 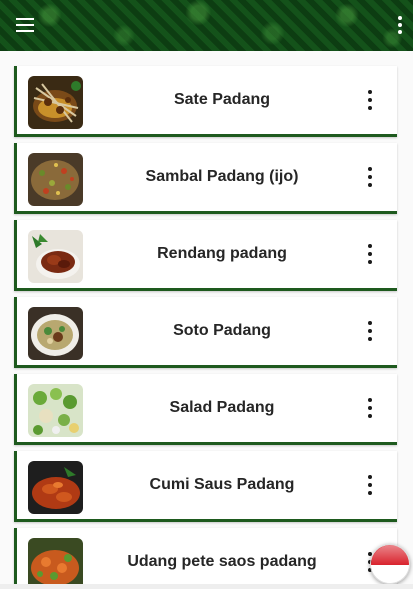 What do you see at coordinates (222, 99) in the screenshot?
I see `recipe-title: Sate Padang` at bounding box center [222, 99].